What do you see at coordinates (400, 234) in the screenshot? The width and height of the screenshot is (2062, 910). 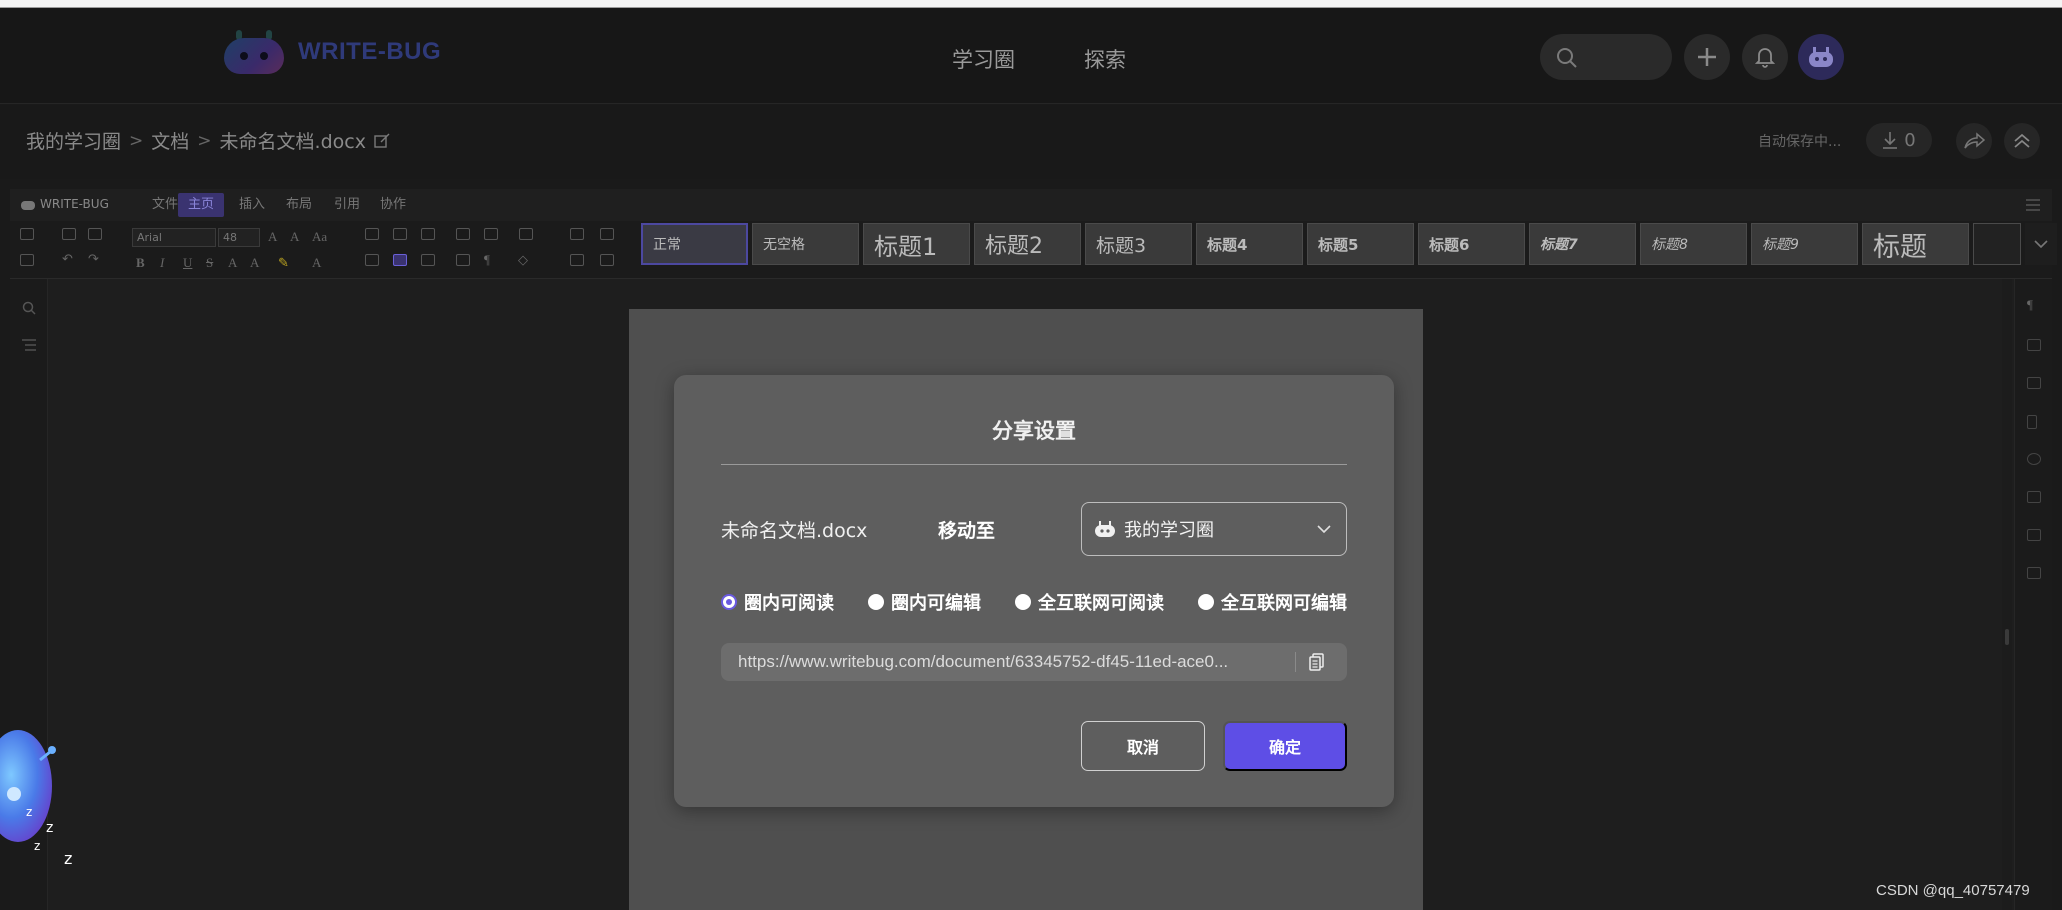 I see `numbered-list-icon` at bounding box center [400, 234].